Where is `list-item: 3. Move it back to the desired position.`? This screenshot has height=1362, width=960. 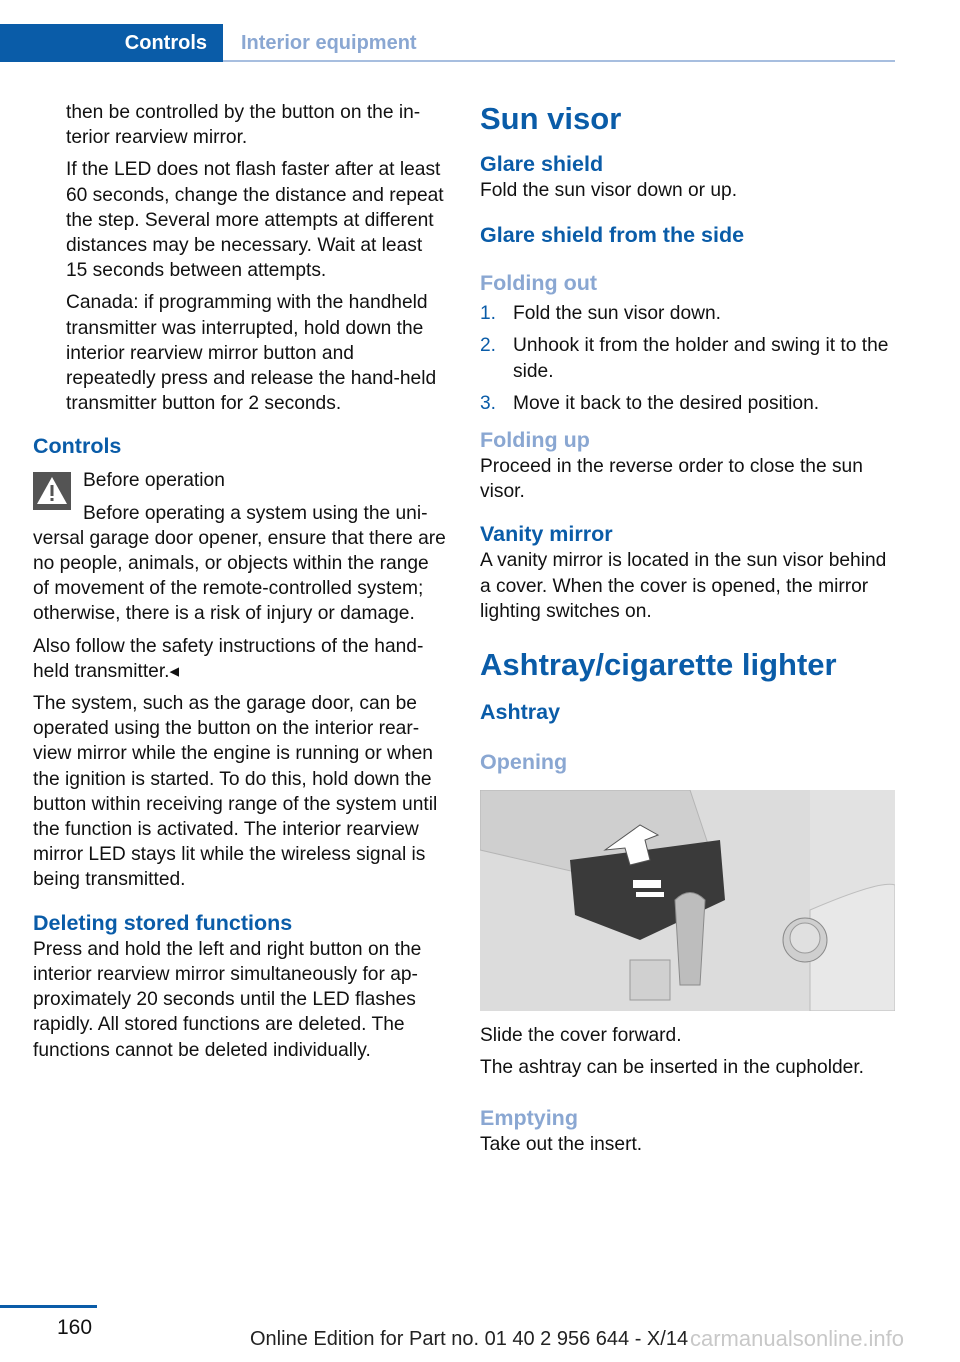
list-item: 3. Move it back to the desired position. is located at coordinates (687, 403).